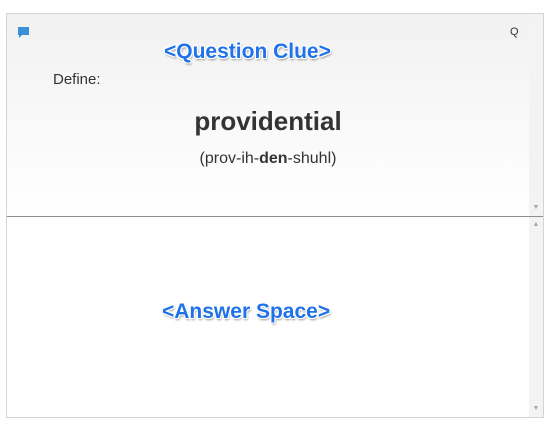 The width and height of the screenshot is (550, 432). What do you see at coordinates (268, 121) in the screenshot?
I see `vocabulary-word: providential` at bounding box center [268, 121].